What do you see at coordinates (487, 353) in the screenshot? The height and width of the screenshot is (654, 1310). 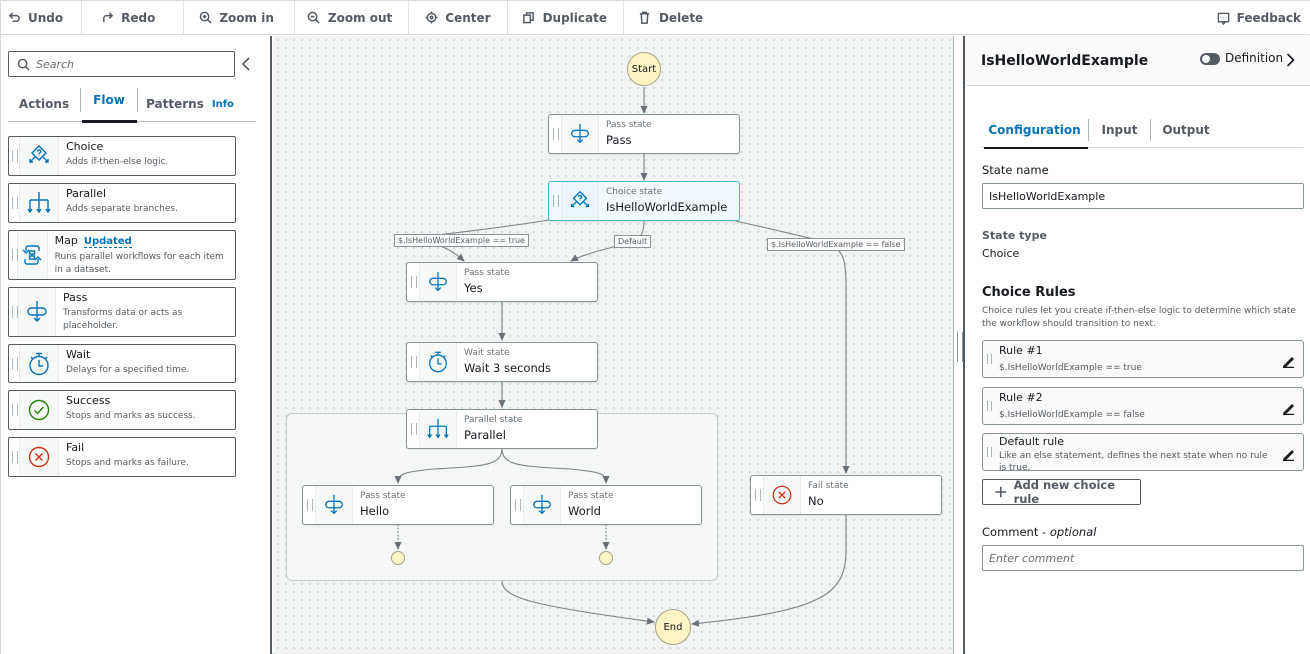 I see `node-kind: Wait state` at bounding box center [487, 353].